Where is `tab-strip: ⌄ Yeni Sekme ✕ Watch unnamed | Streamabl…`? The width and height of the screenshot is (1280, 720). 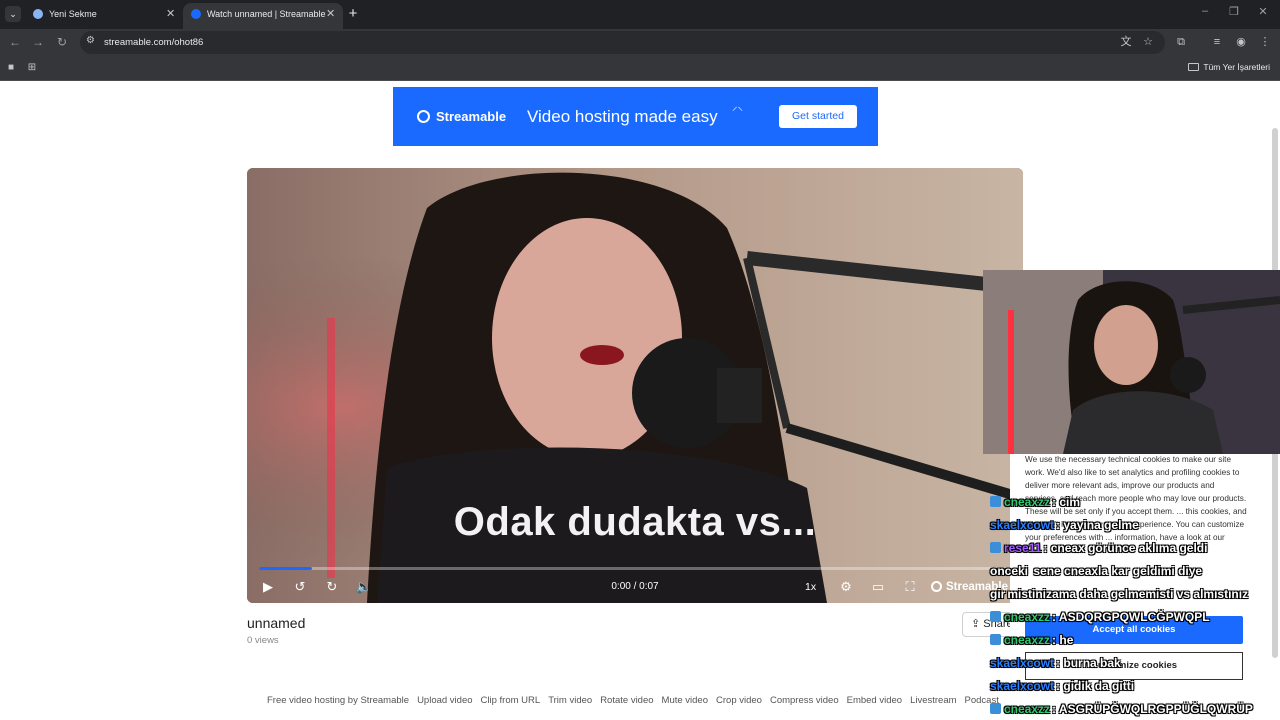
tab-strip: ⌄ Yeni Sekme ✕ Watch unnamed | Streamabl… is located at coordinates (640, 14).